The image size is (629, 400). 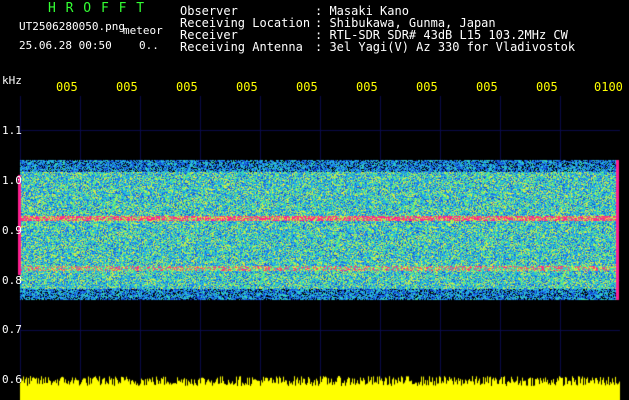 I want to click on y-axis-unit: kHz, so click(x=12, y=80).